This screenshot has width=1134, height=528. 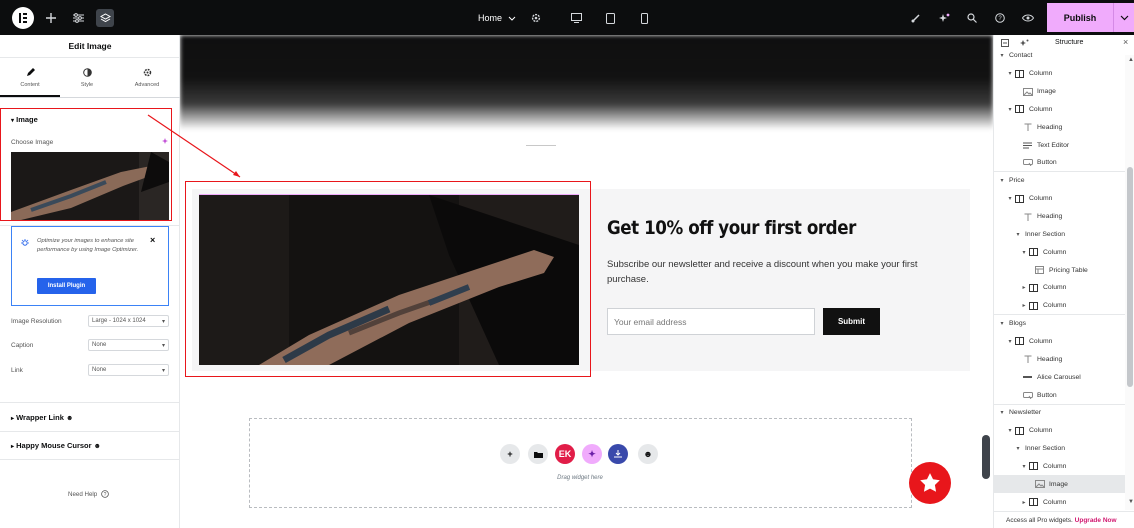 I want to click on eye-icon, so click(x=1028, y=18).